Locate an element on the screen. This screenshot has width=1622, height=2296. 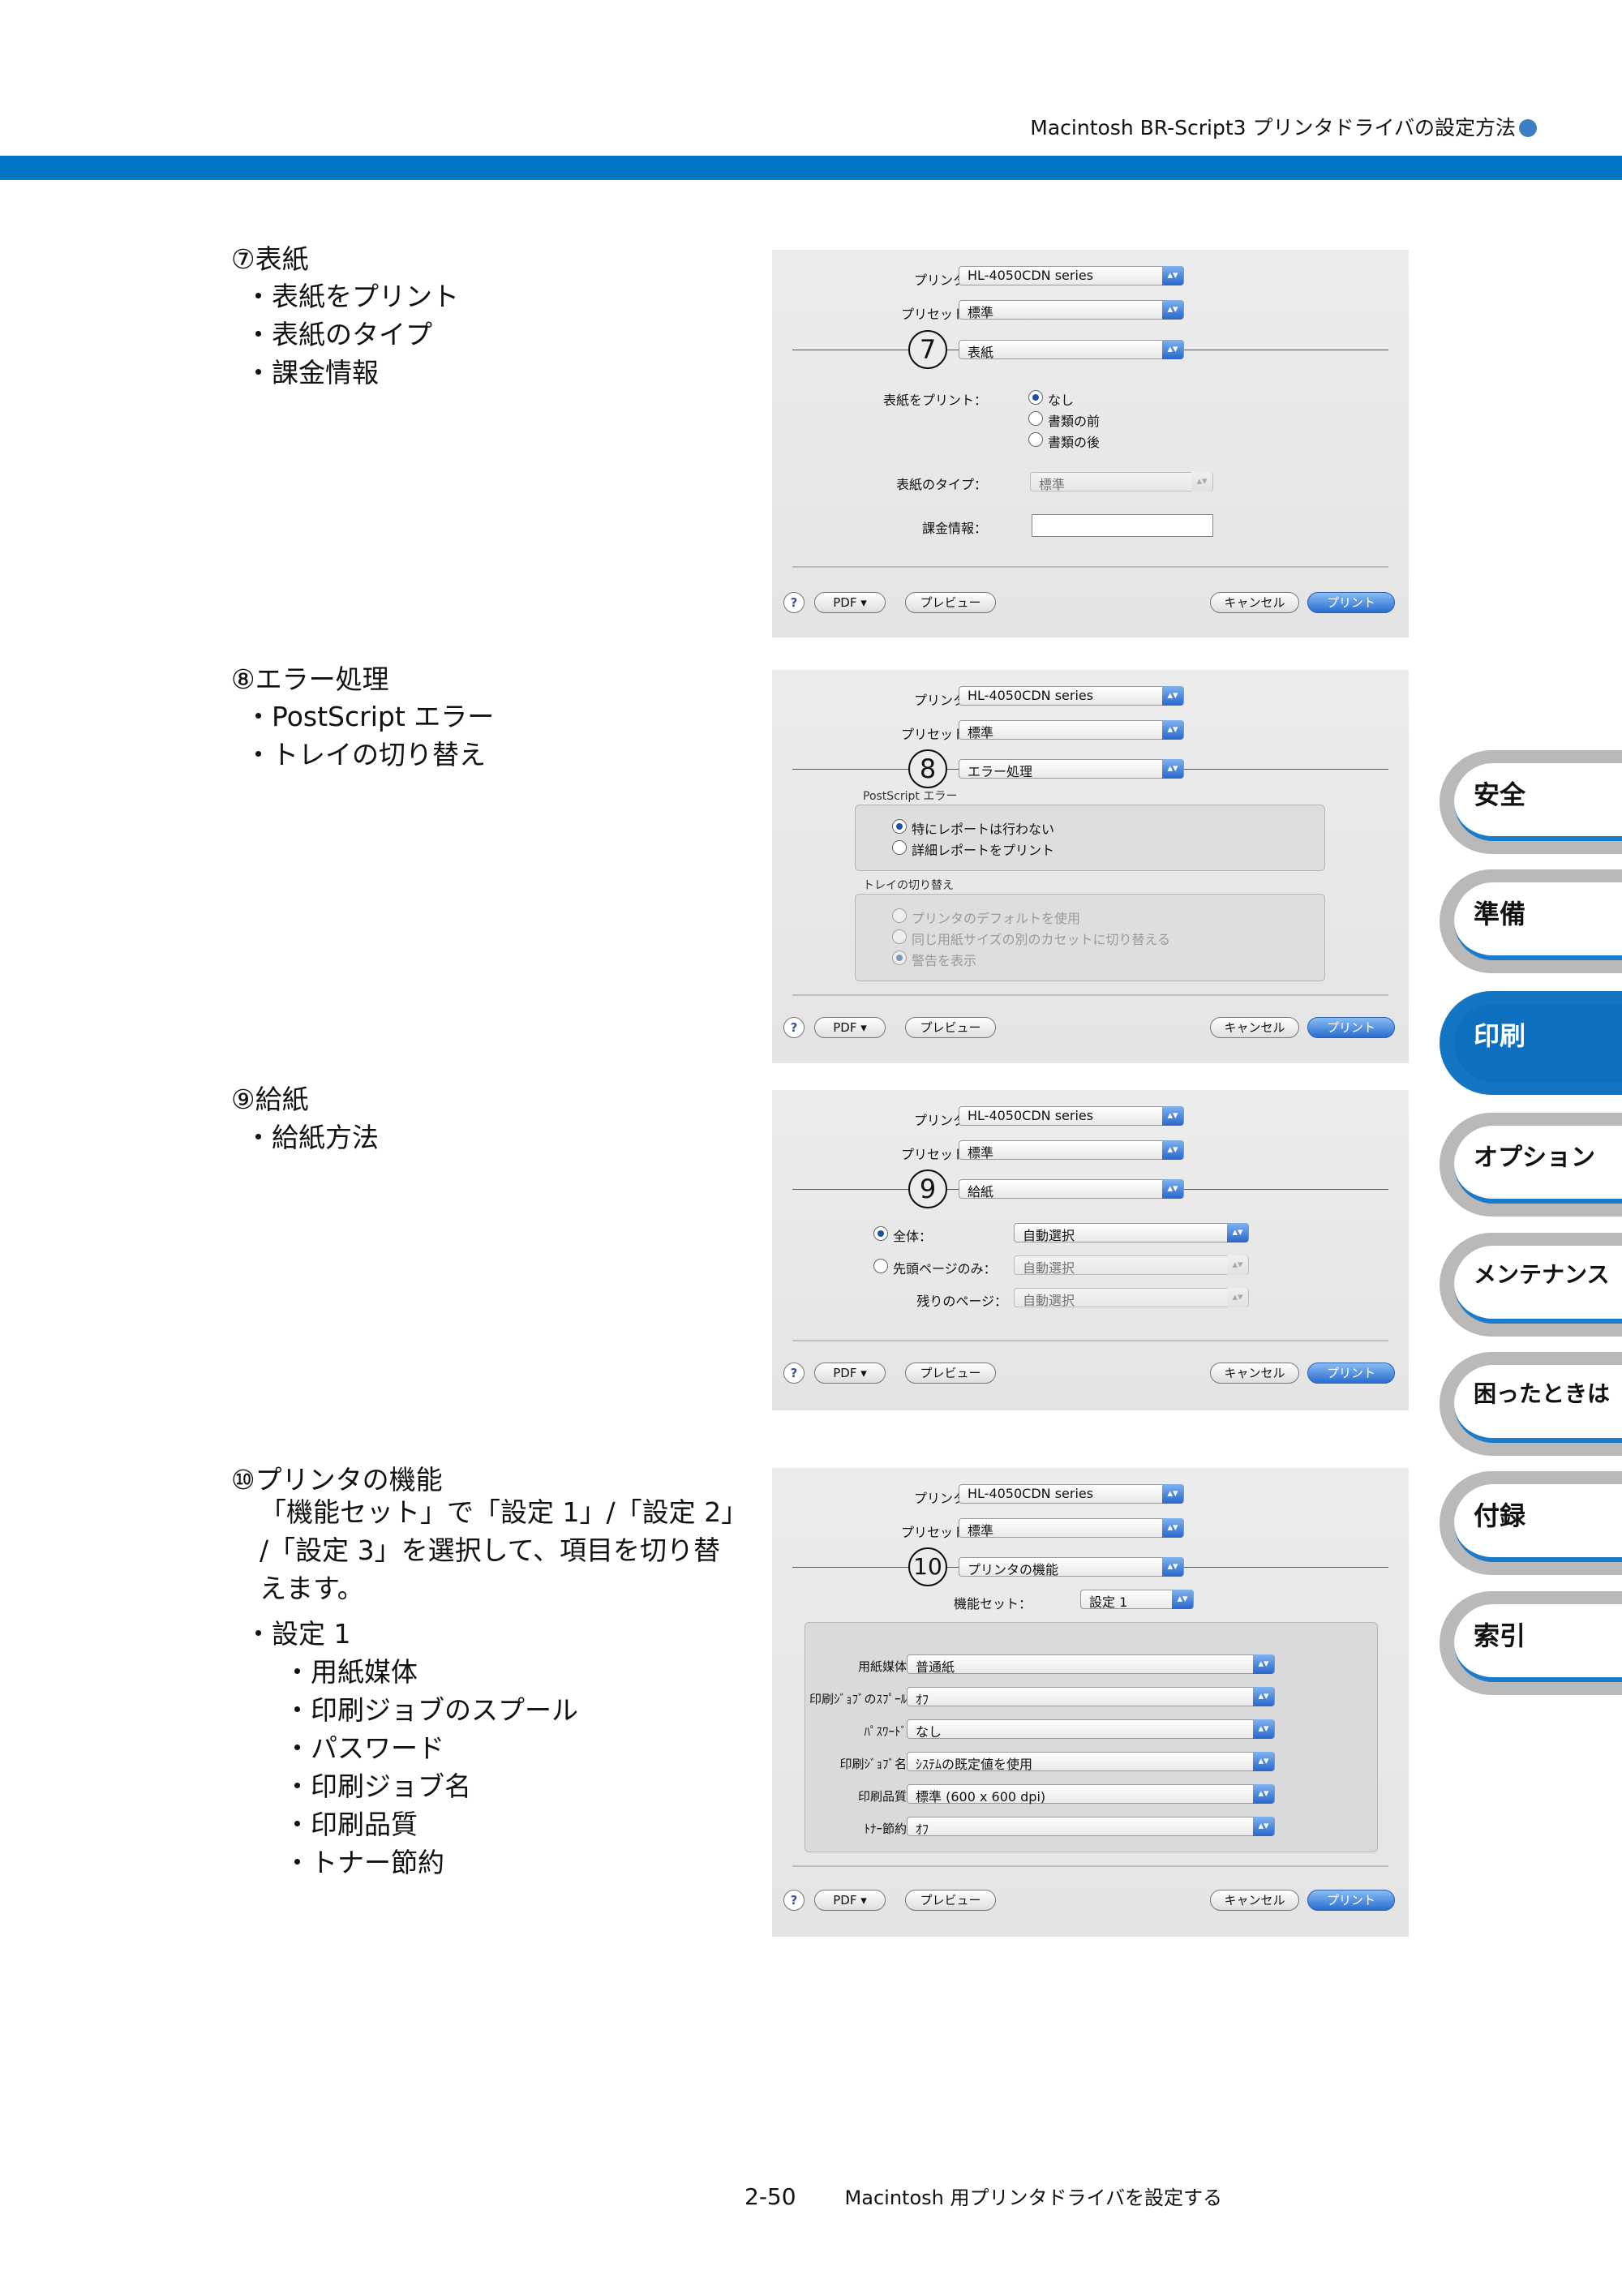
radio-first-page is located at coordinates (881, 1266).